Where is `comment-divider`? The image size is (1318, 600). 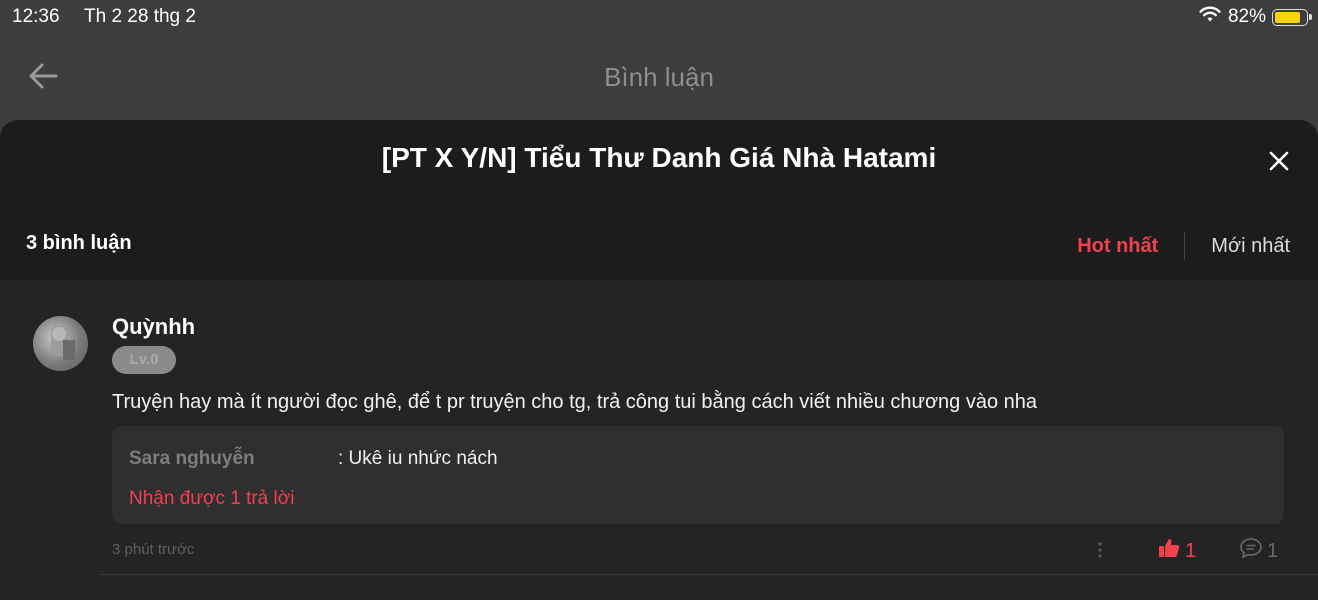 comment-divider is located at coordinates (709, 574).